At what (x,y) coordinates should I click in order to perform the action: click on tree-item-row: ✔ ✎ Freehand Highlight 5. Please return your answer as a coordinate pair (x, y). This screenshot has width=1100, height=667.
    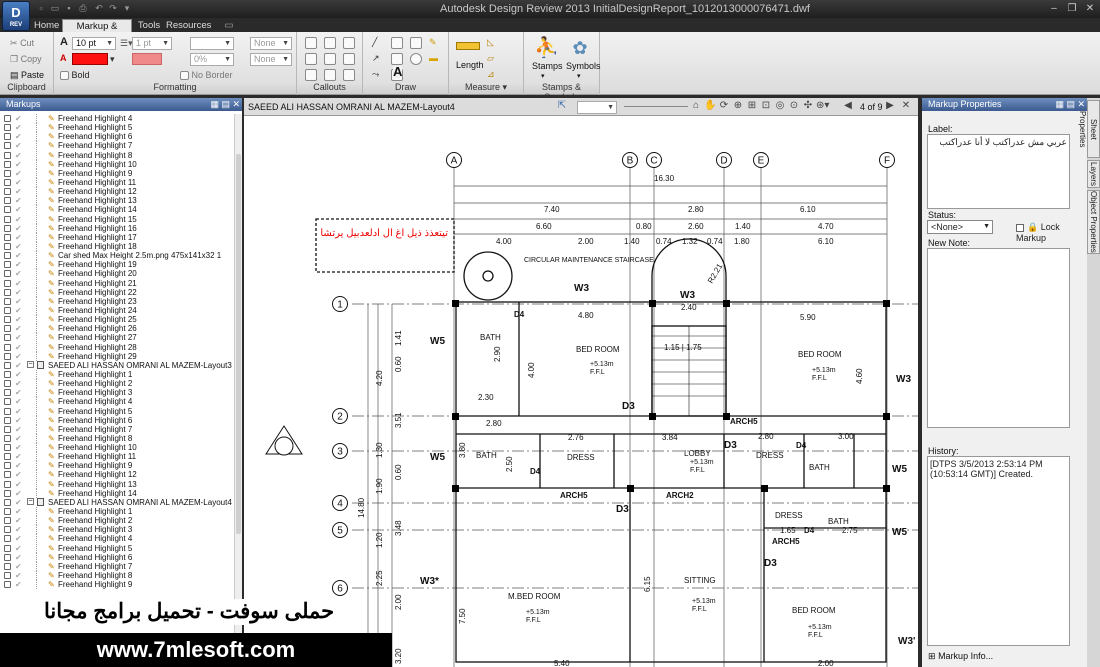
    Looking at the image, I should click on (117, 128).